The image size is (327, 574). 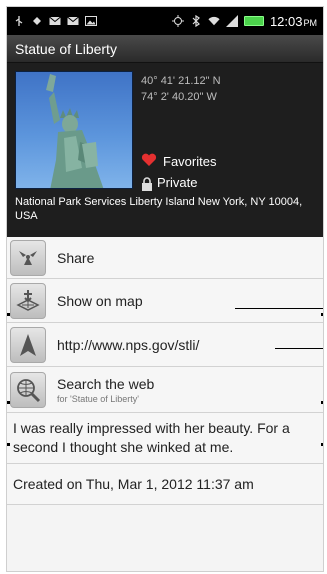 I want to click on show-on-map-row: Show on map, so click(x=165, y=301).